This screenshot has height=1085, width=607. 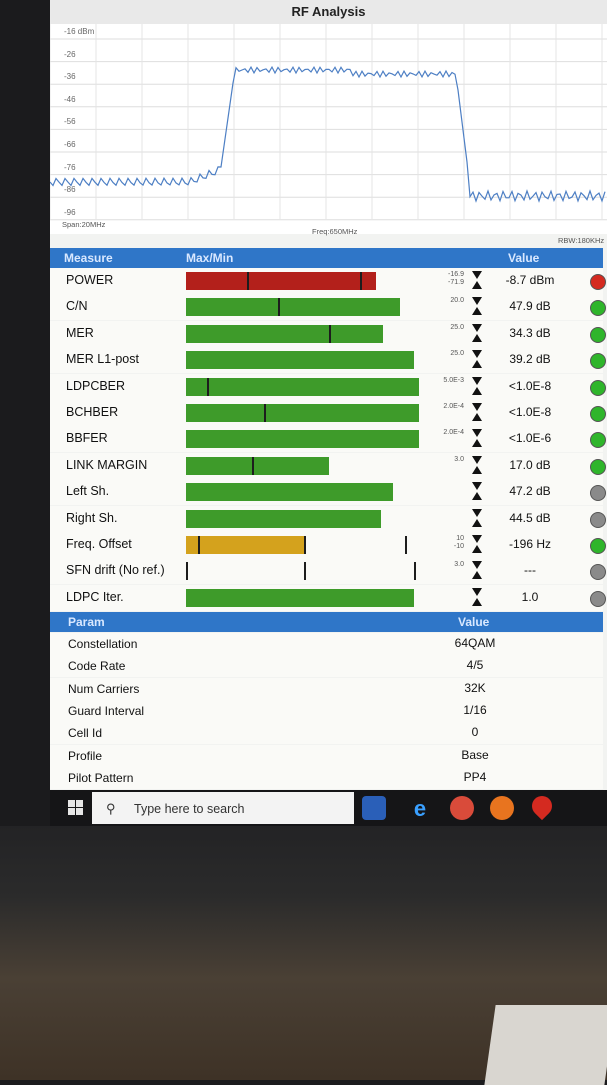 What do you see at coordinates (92, 517) in the screenshot?
I see `measure-name: Right Sh.` at bounding box center [92, 517].